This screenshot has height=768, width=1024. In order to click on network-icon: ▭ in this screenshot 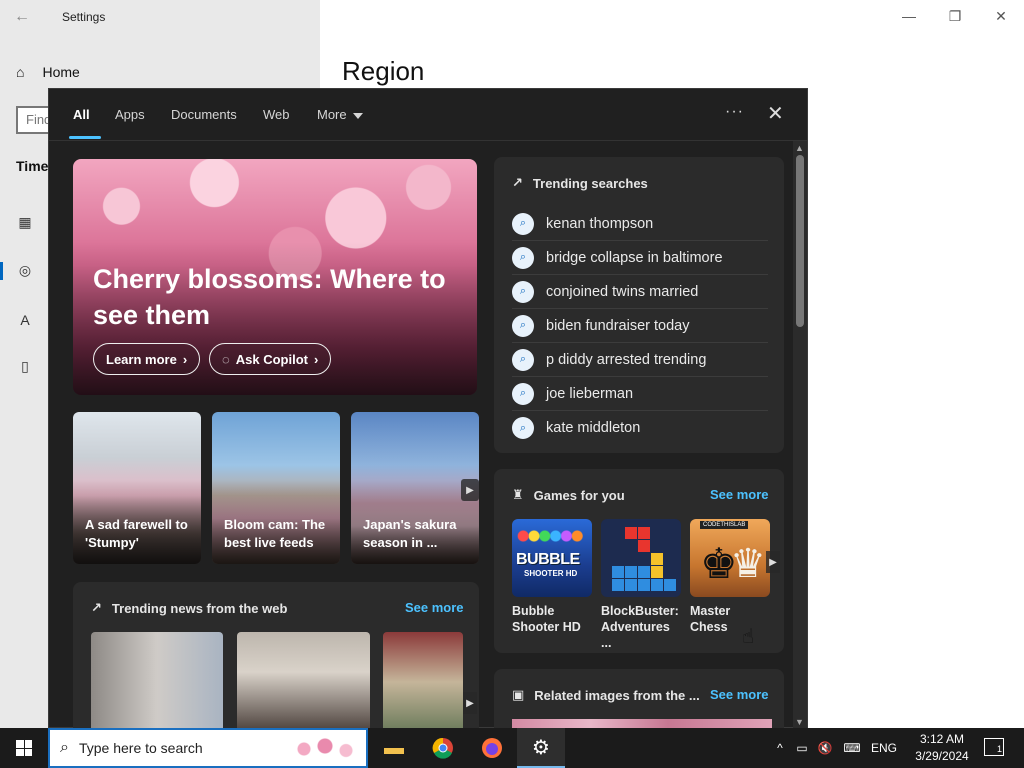, I will do `click(802, 748)`.